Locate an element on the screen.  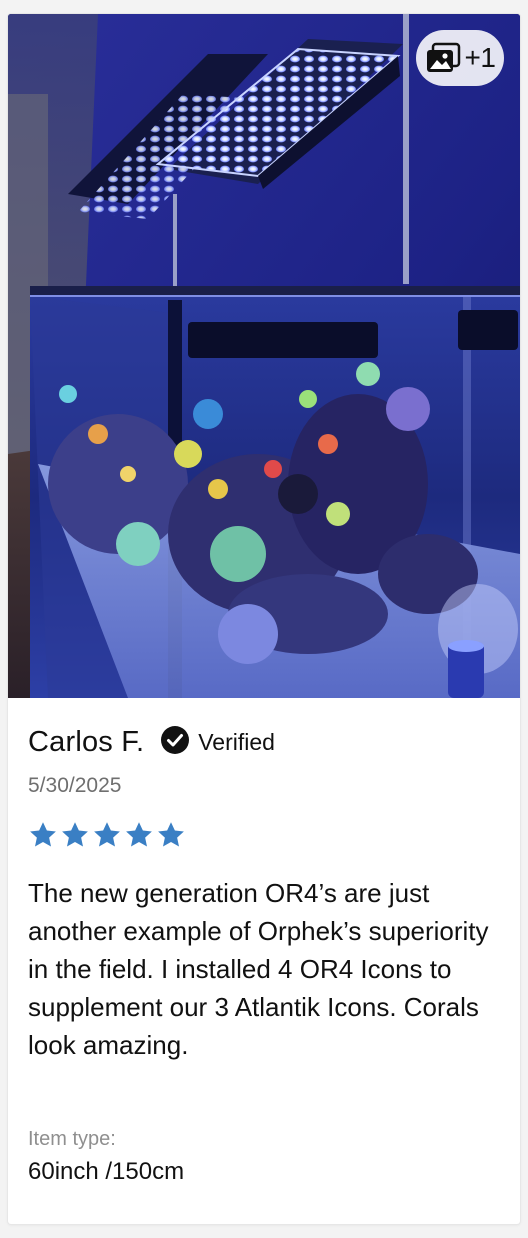
item-type-value: 60inch /150cm is located at coordinates (106, 1171).